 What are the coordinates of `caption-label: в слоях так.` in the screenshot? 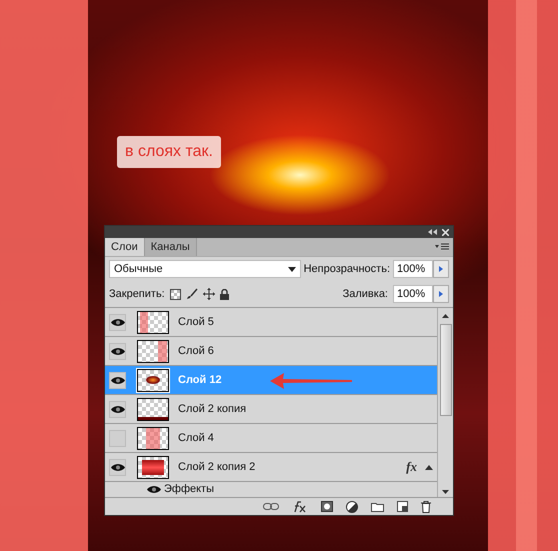 It's located at (169, 152).